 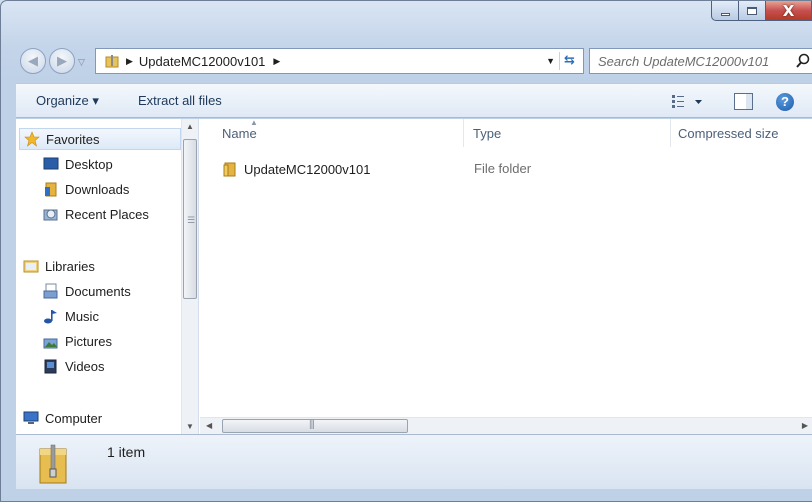 I want to click on close-button: X, so click(x=789, y=11).